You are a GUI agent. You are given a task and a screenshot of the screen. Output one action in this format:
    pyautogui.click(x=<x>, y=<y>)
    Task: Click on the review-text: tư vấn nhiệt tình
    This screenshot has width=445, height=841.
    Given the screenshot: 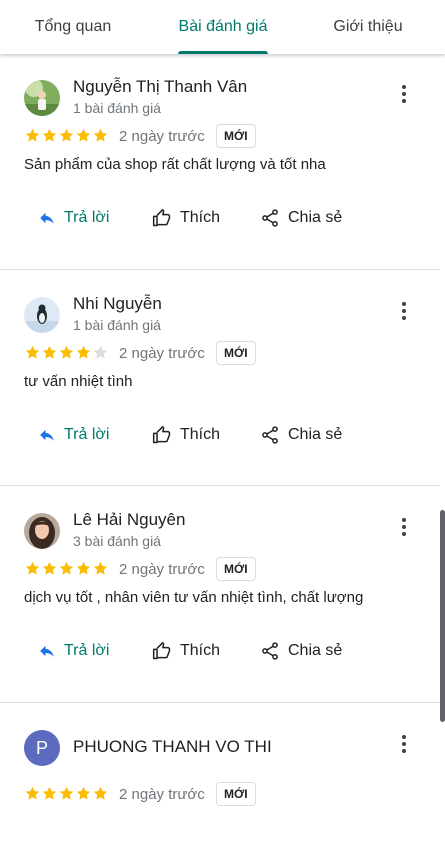 What is the action you would take?
    pyautogui.click(x=78, y=381)
    